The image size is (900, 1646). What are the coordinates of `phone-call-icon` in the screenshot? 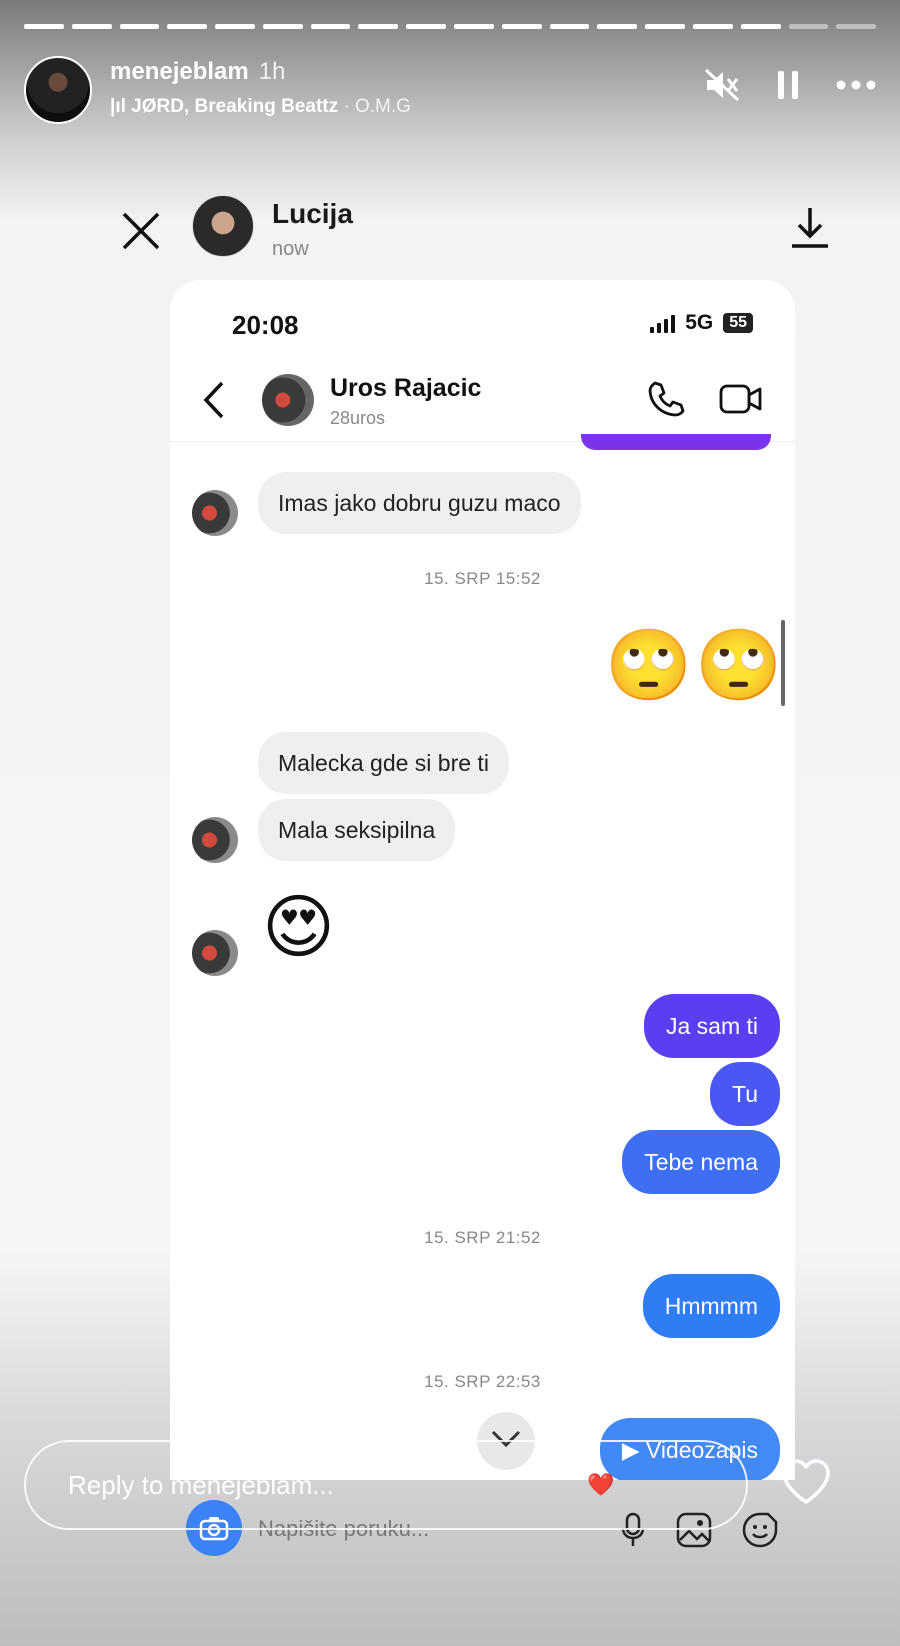 It's located at (666, 401).